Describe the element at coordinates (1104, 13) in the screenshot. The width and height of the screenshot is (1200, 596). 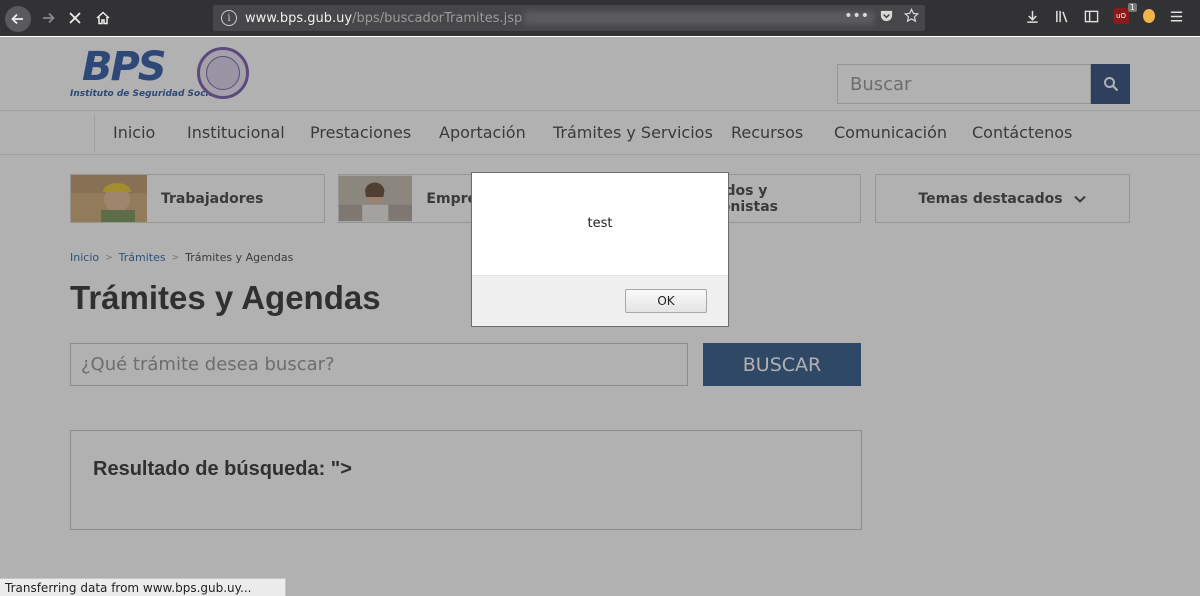
I see `toolbar-right: uO 1` at that location.